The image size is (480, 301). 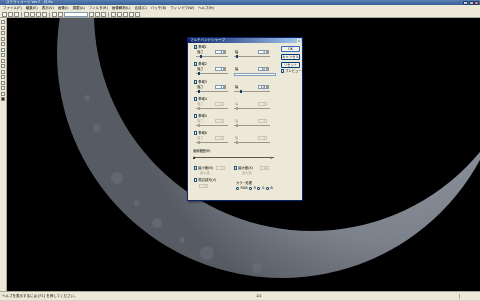 I want to click on band1-checkbox-row: 帯域1, so click(x=200, y=47).